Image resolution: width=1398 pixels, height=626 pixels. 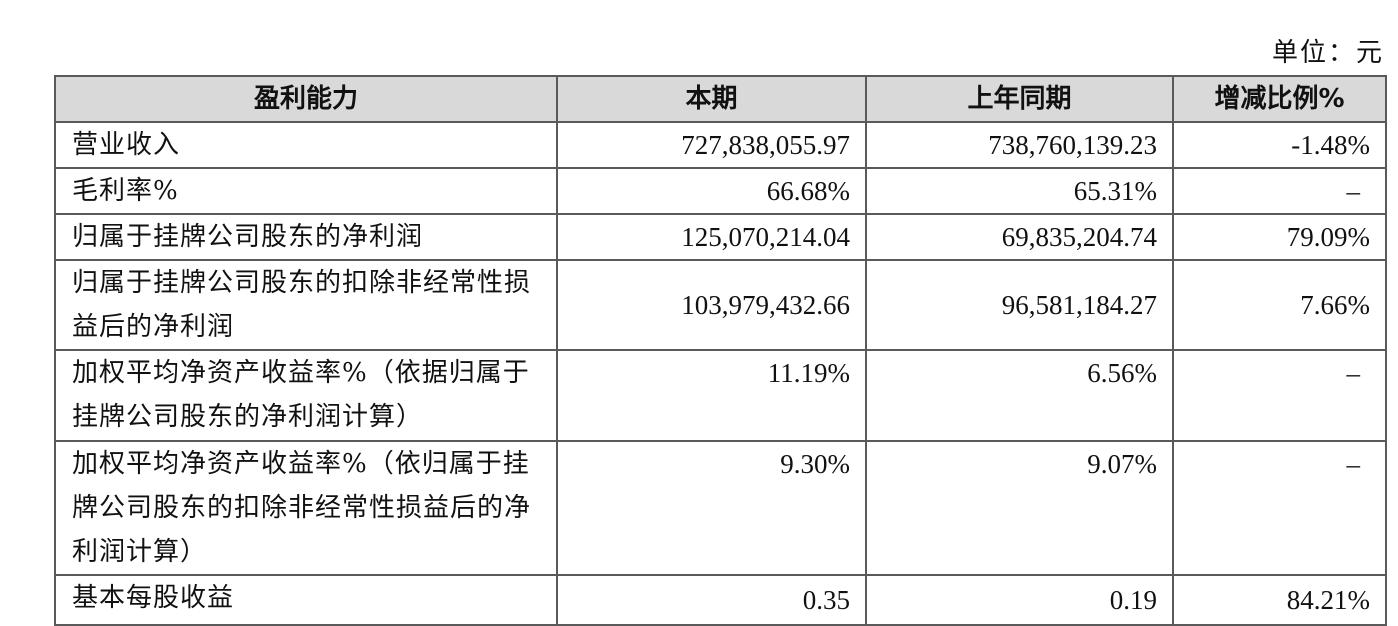 I want to click on current-value: 0.35, so click(x=711, y=600).